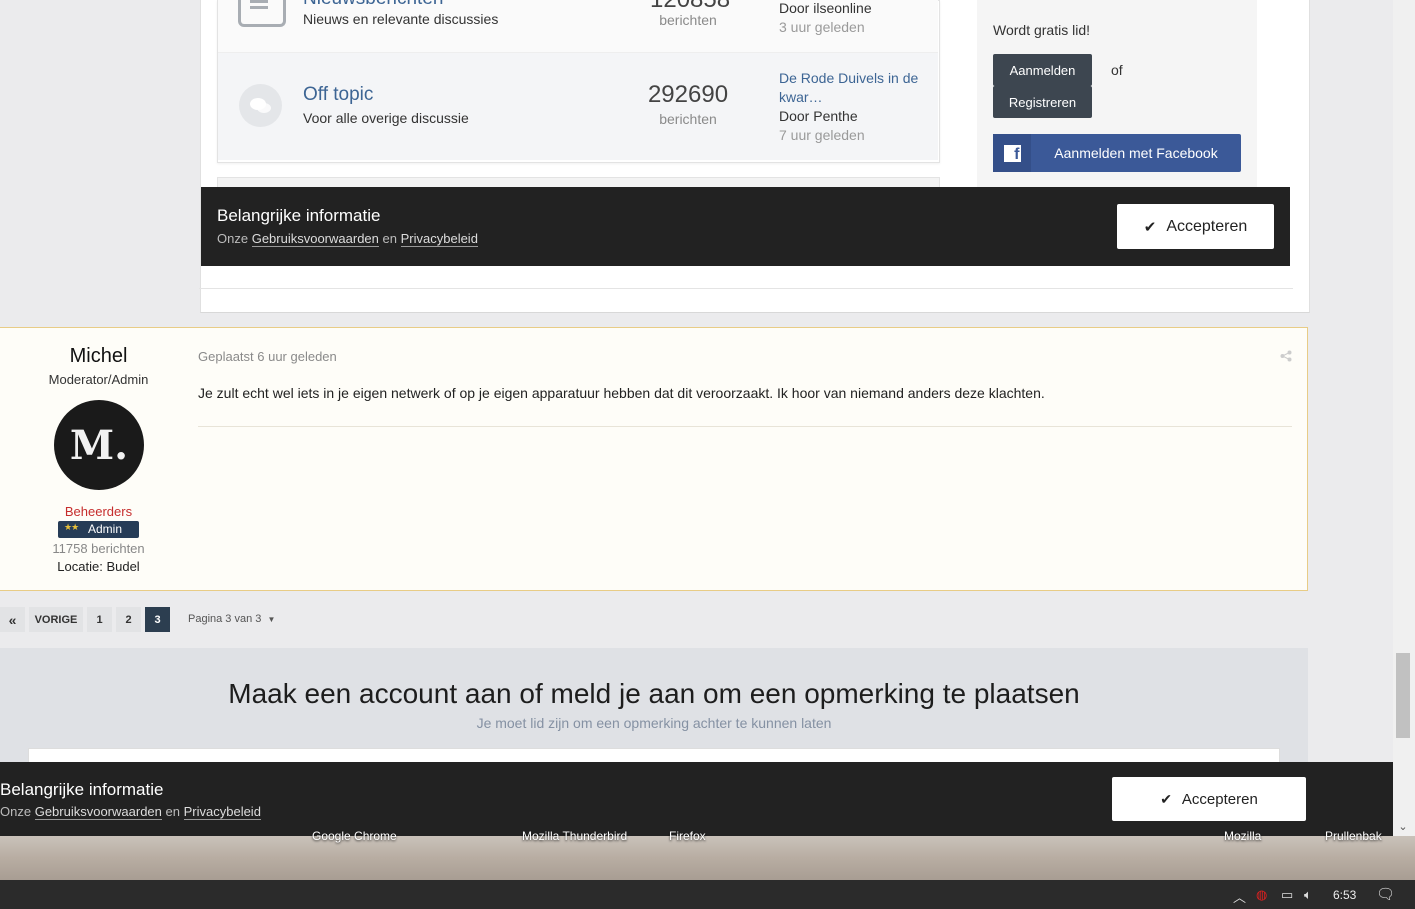 This screenshot has width=1415, height=909. What do you see at coordinates (99, 445) in the screenshot?
I see `avatar: M.` at bounding box center [99, 445].